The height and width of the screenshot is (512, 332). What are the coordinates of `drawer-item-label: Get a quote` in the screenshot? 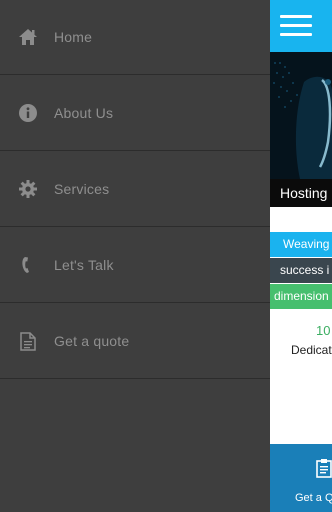 It's located at (92, 341).